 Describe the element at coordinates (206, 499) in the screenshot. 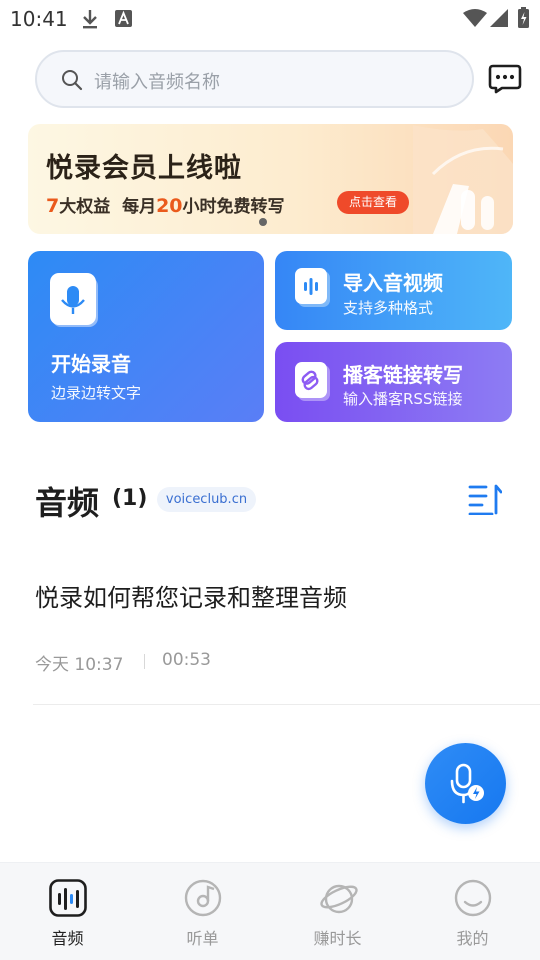

I see `site-tag: voiceclub.cn` at that location.